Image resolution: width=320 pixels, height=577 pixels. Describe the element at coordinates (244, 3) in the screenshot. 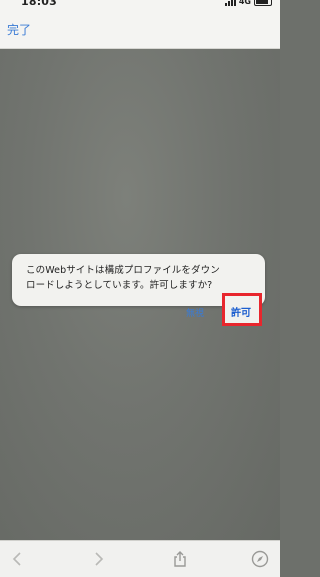

I see `network-label: 4G` at that location.